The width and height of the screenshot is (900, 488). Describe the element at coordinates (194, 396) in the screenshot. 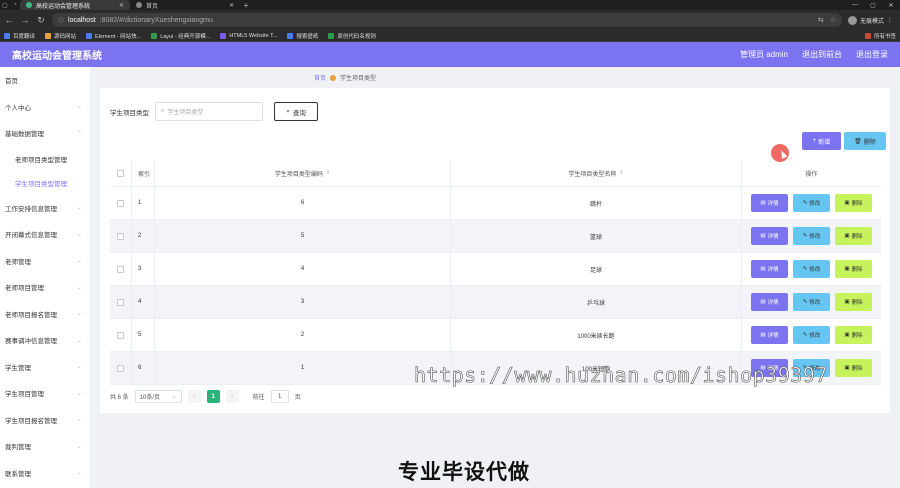

I see `prev-page-button: ‹` at that location.